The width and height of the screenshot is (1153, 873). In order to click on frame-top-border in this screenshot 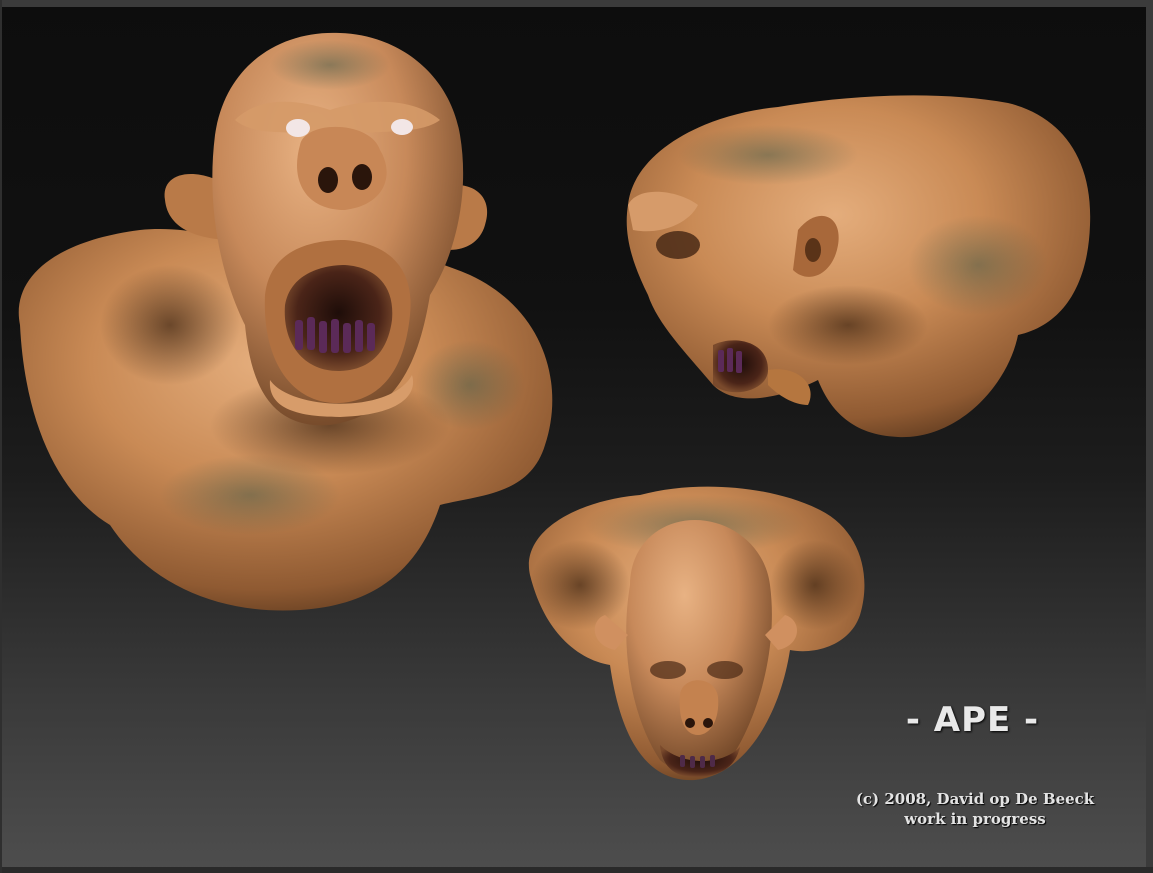, I will do `click(576, 3)`.